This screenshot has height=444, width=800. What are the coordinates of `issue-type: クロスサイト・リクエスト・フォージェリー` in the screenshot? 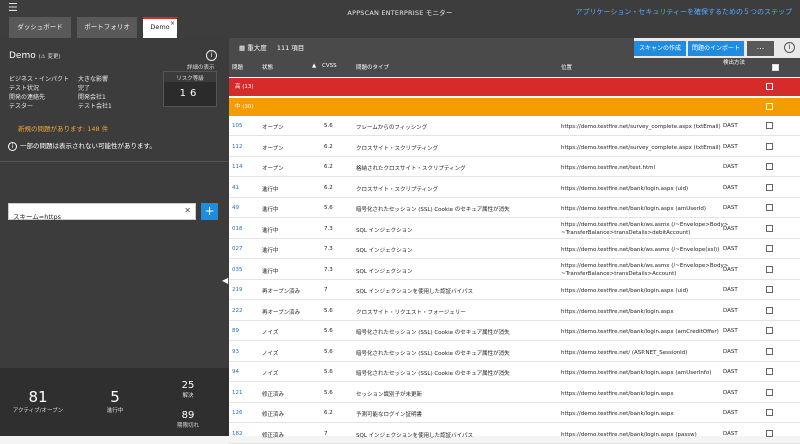 It's located at (411, 312).